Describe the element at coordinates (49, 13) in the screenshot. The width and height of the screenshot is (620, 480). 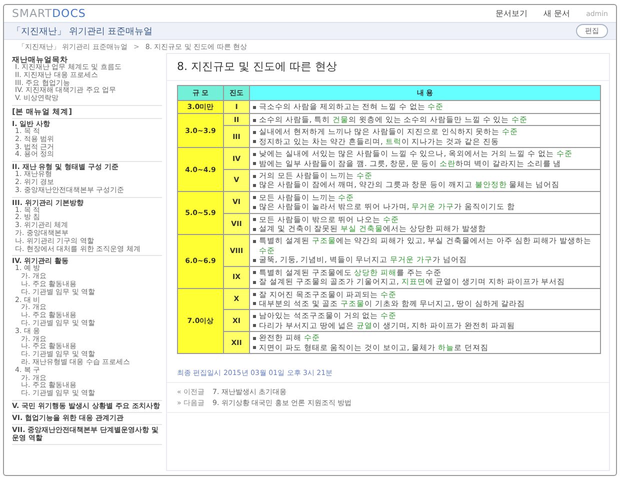
I see `app-logo: SMARTDOCS` at that location.